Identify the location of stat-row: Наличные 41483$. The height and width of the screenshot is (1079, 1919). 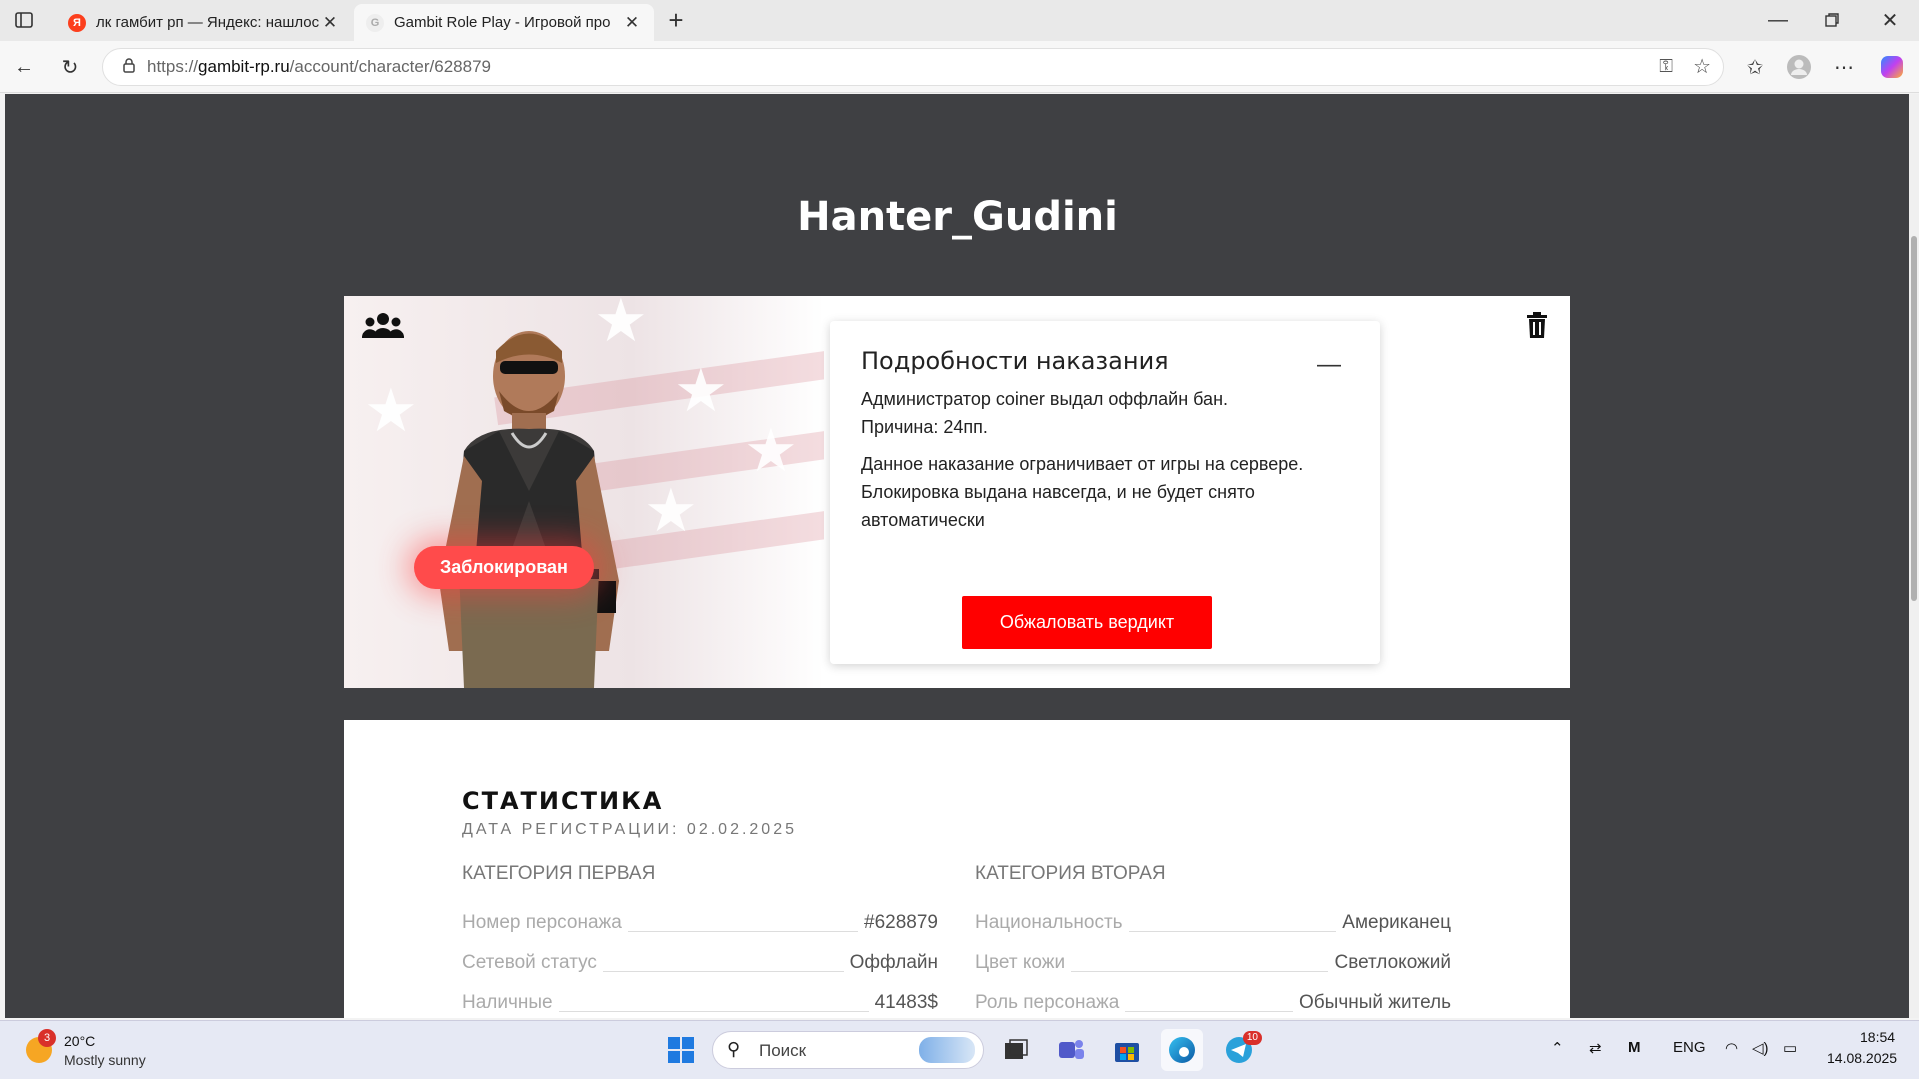
(700, 1002).